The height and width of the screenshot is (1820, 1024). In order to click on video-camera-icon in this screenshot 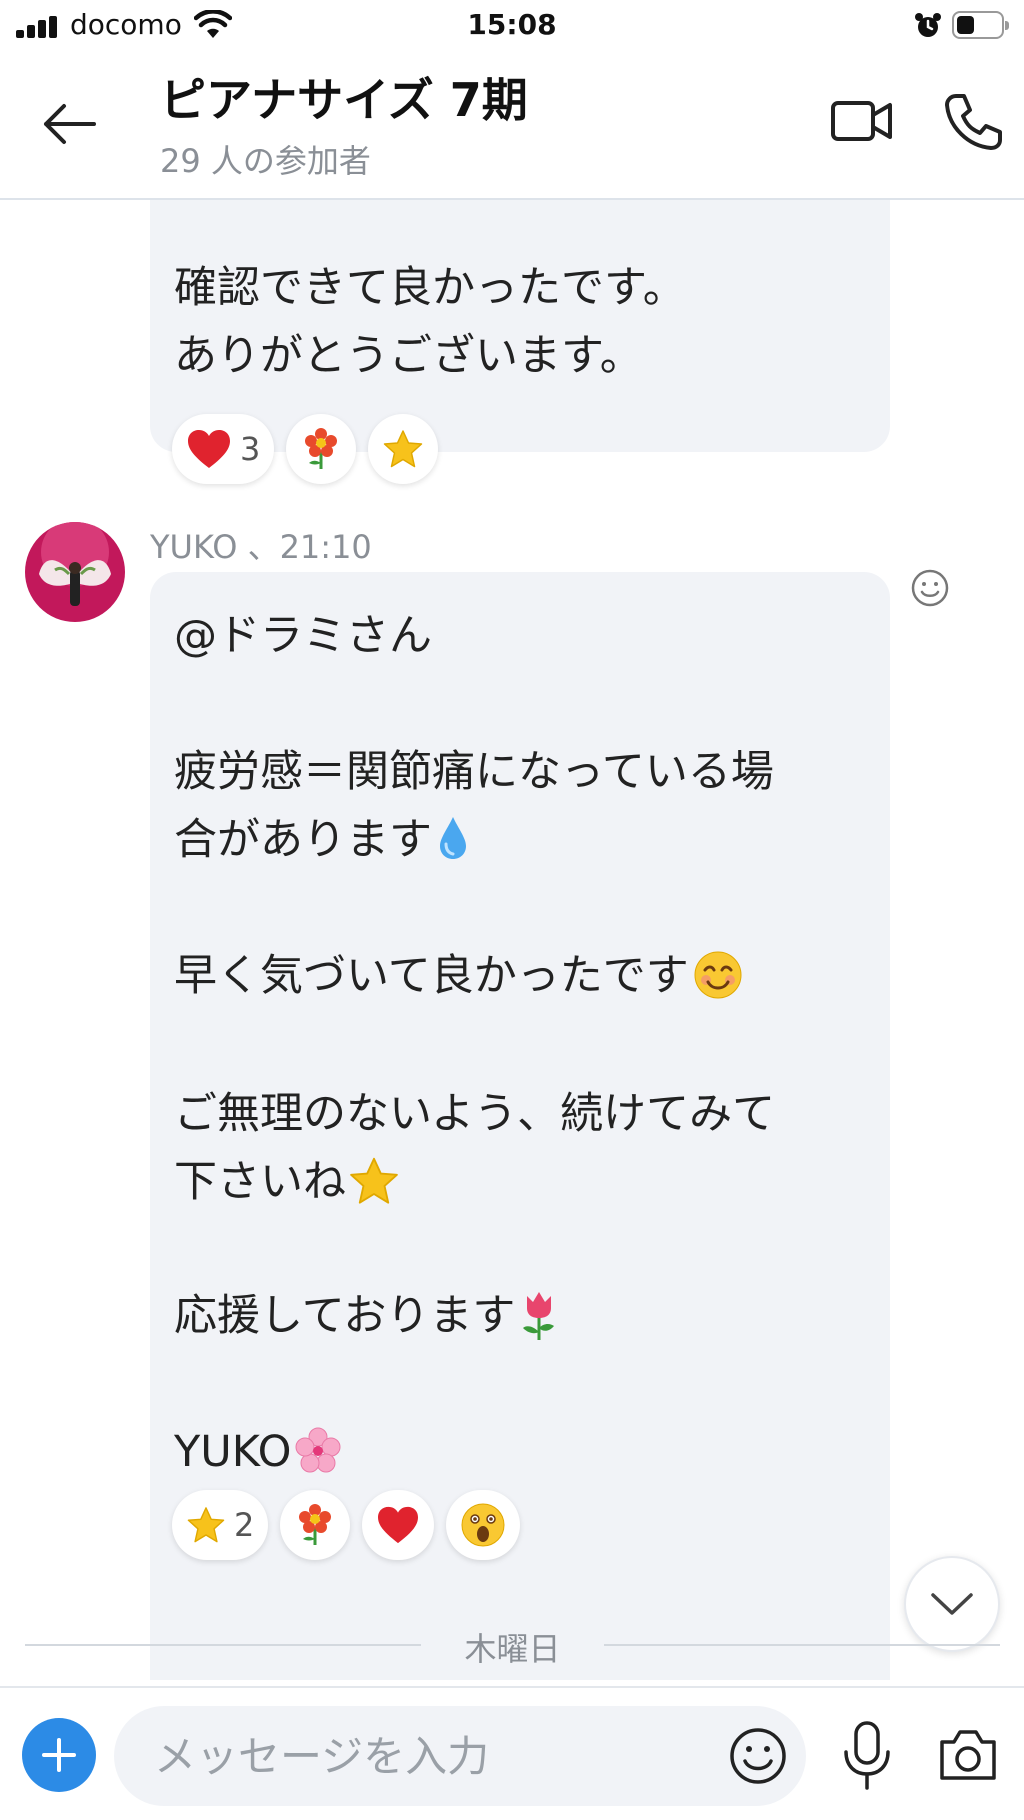, I will do `click(862, 121)`.